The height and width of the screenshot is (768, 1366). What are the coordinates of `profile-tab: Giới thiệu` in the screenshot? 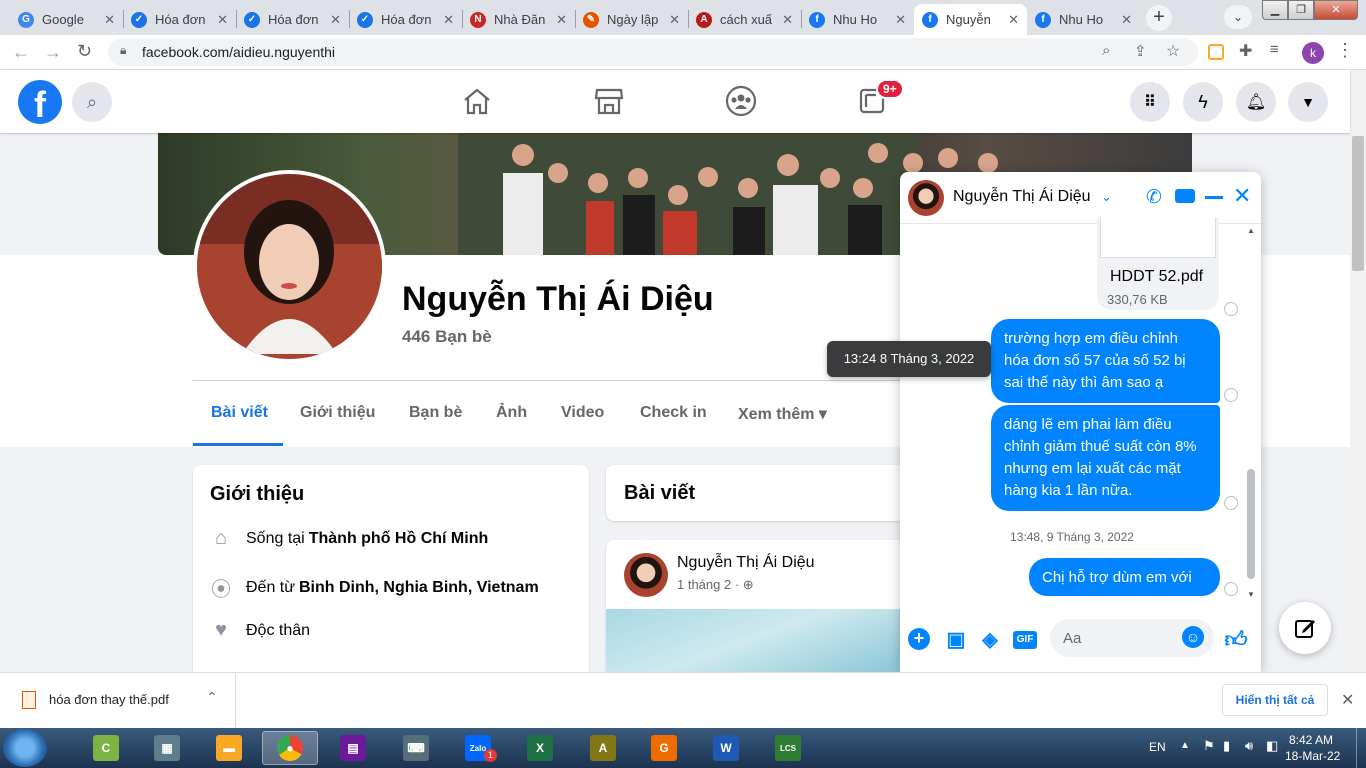 It's located at (337, 413).